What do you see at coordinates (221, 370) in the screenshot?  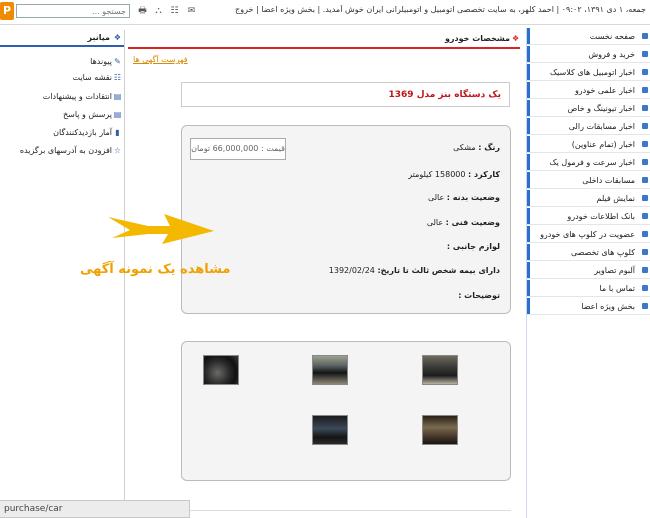 I see `car-photo-dashboard` at bounding box center [221, 370].